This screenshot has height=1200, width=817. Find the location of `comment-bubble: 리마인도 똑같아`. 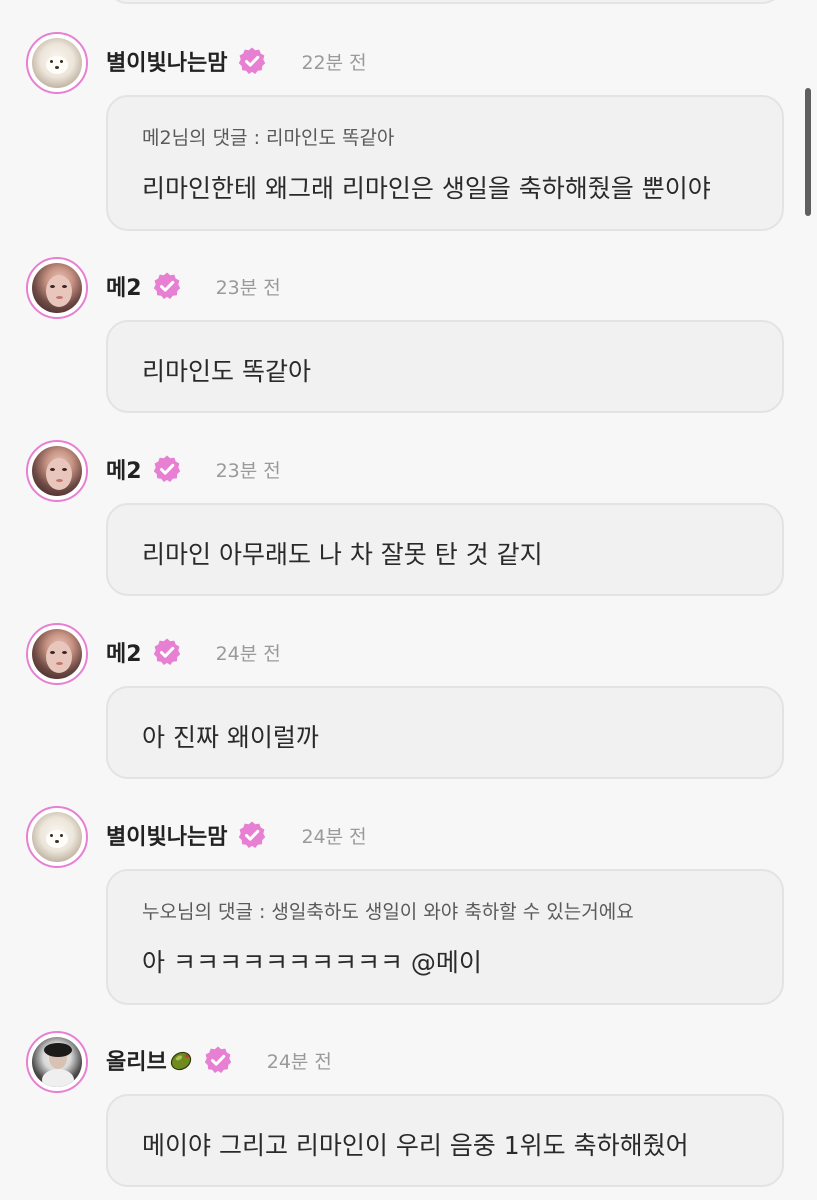

comment-bubble: 리마인도 똑같아 is located at coordinates (445, 366).